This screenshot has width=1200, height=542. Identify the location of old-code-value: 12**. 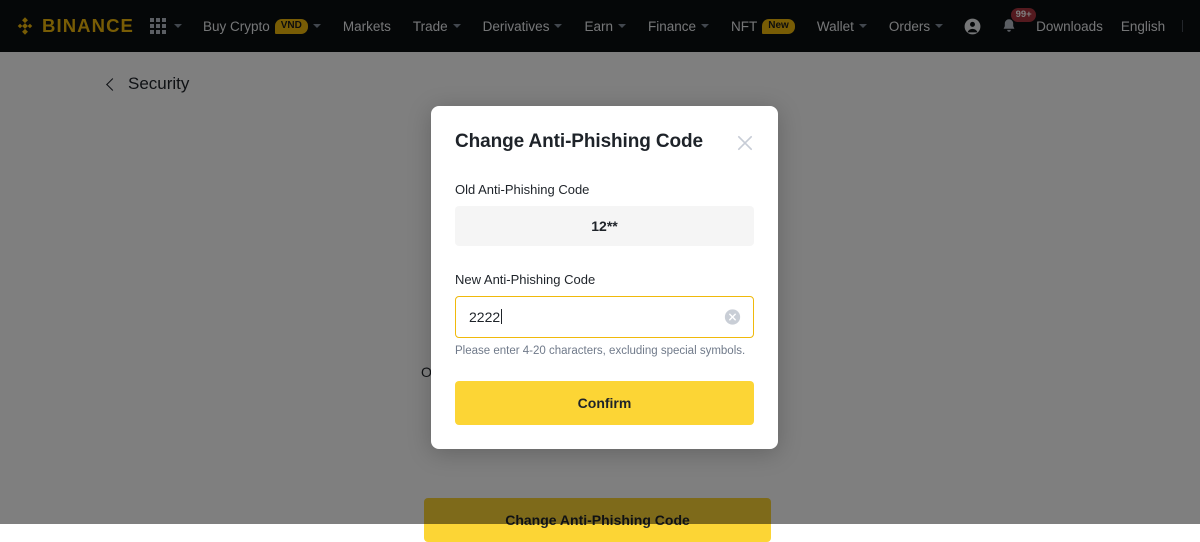
(604, 225).